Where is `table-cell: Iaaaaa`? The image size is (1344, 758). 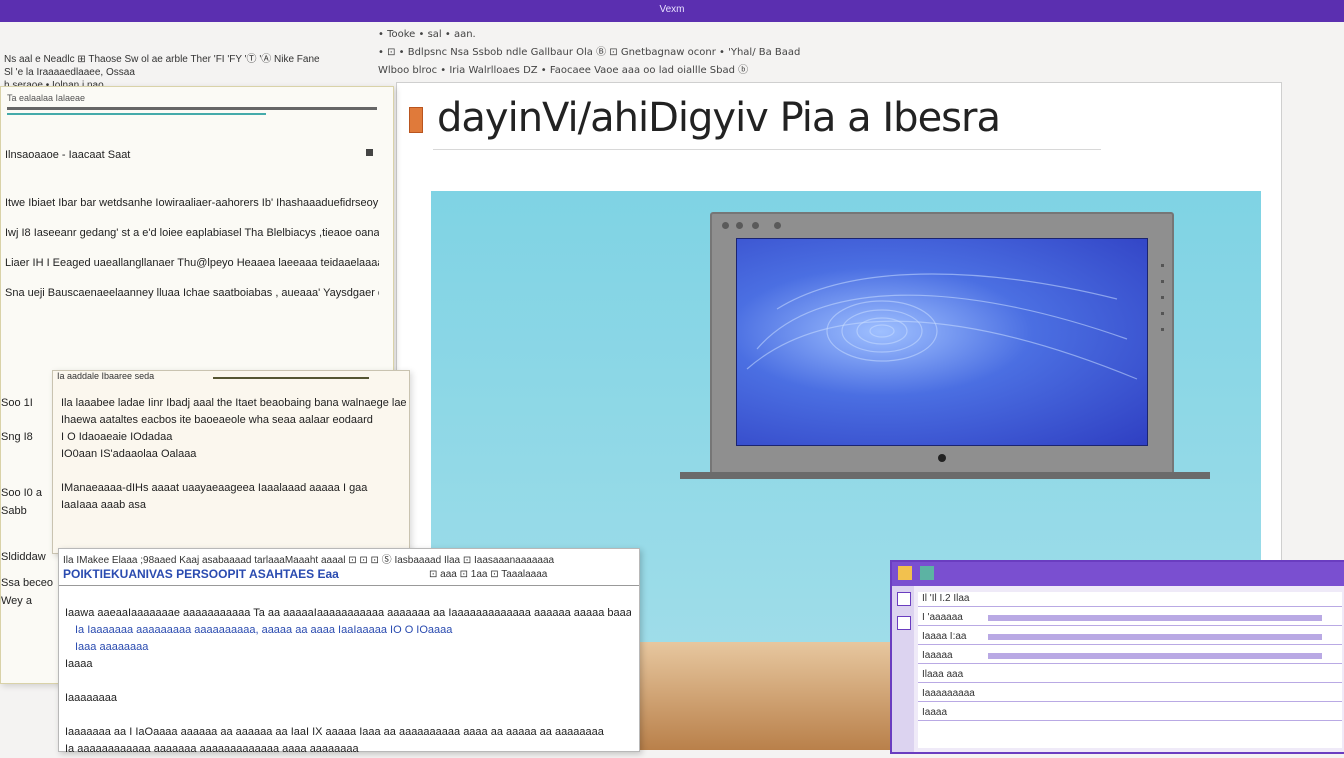
table-cell: Iaaaaa is located at coordinates (937, 655).